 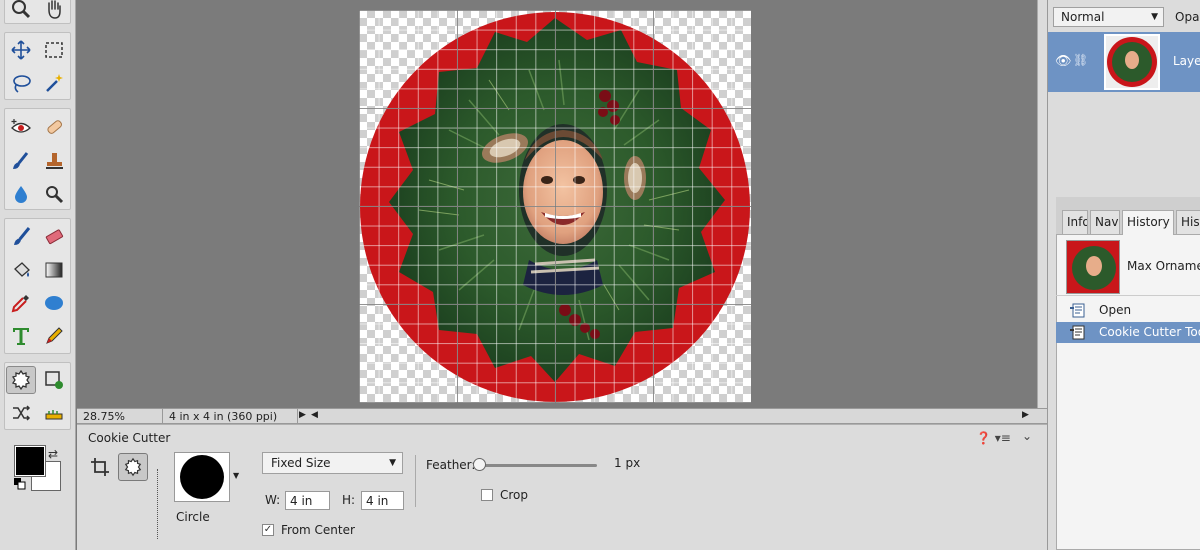 I want to click on layer-row: 👁 ⛓ Layer, so click(x=1124, y=62).